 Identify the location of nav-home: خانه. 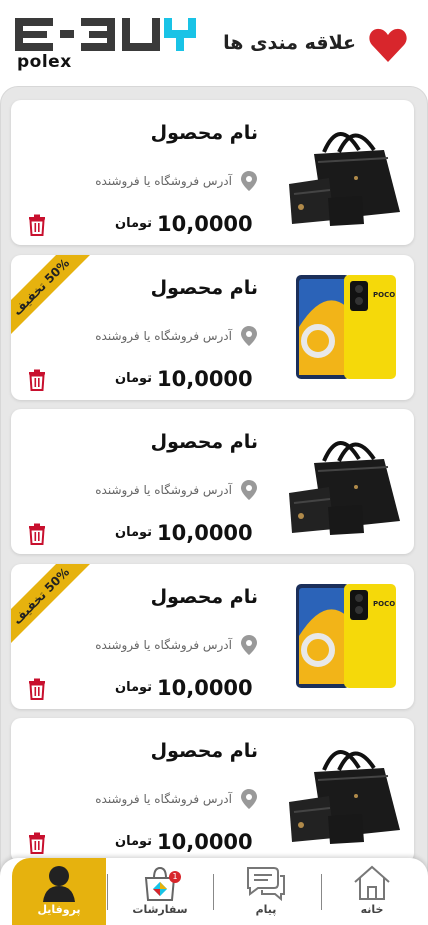
(372, 891).